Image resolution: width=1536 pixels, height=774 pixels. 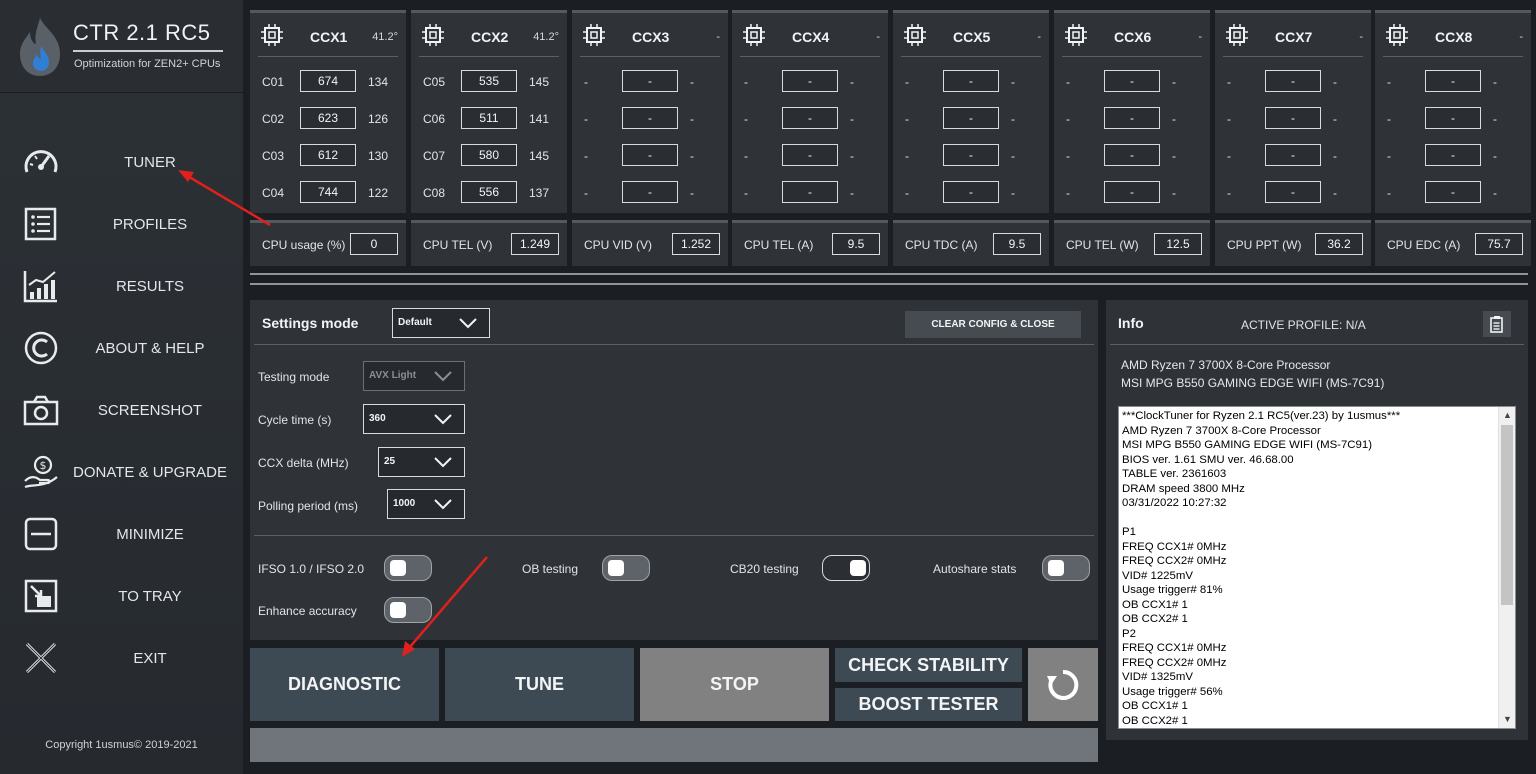 I want to click on metric-value: 9.5, so click(x=1017, y=244).